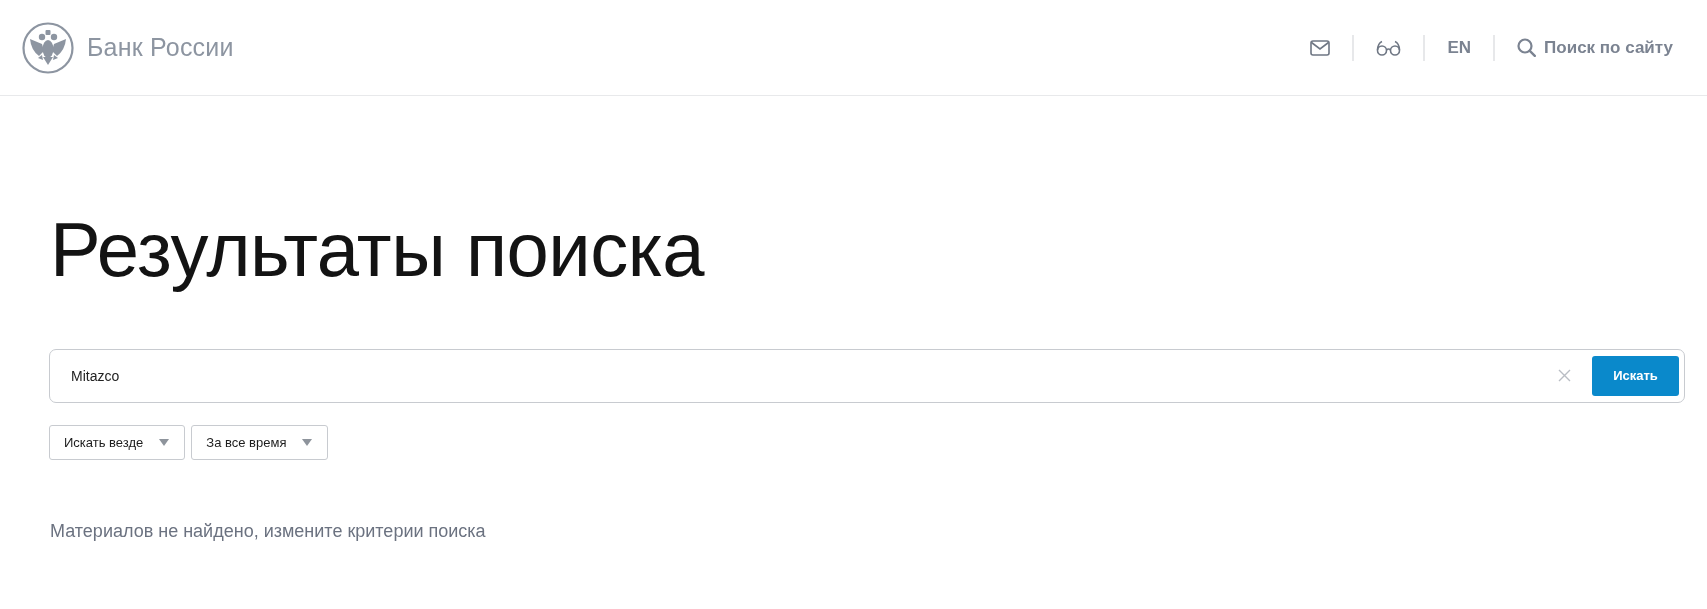  Describe the element at coordinates (117, 442) in the screenshot. I see `filter-dropdown: Искать везде` at that location.